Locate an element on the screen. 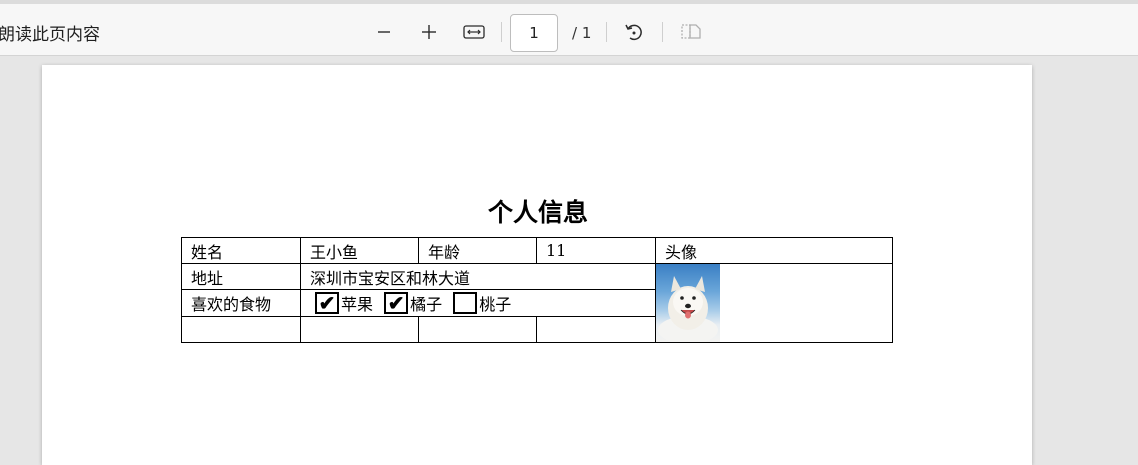 The width and height of the screenshot is (1138, 465). page-total: / 1 is located at coordinates (582, 33).